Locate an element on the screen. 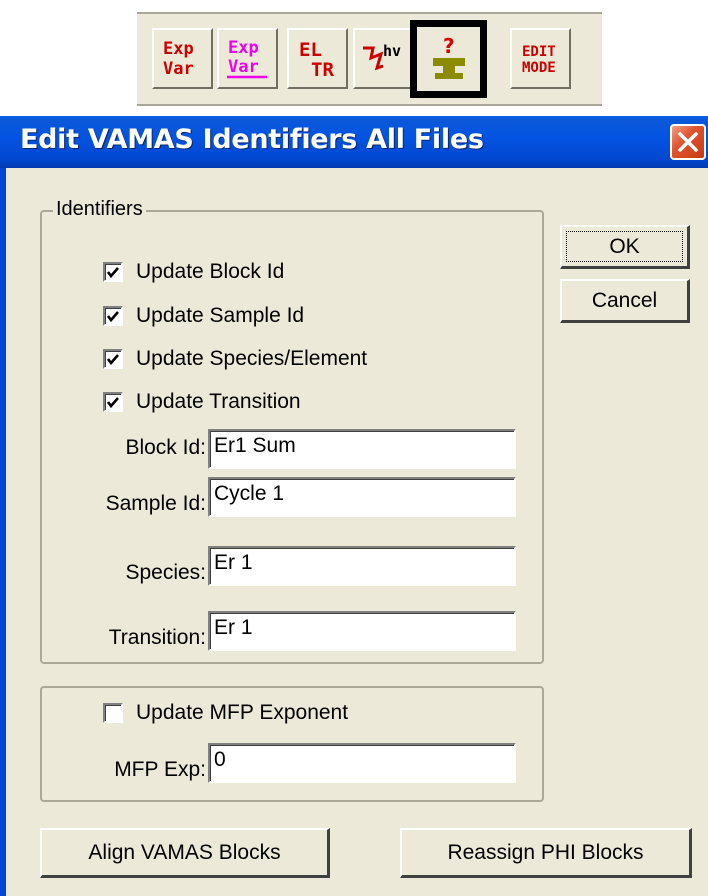 The image size is (708, 896). anvil-question-icon: ? is located at coordinates (448, 56).